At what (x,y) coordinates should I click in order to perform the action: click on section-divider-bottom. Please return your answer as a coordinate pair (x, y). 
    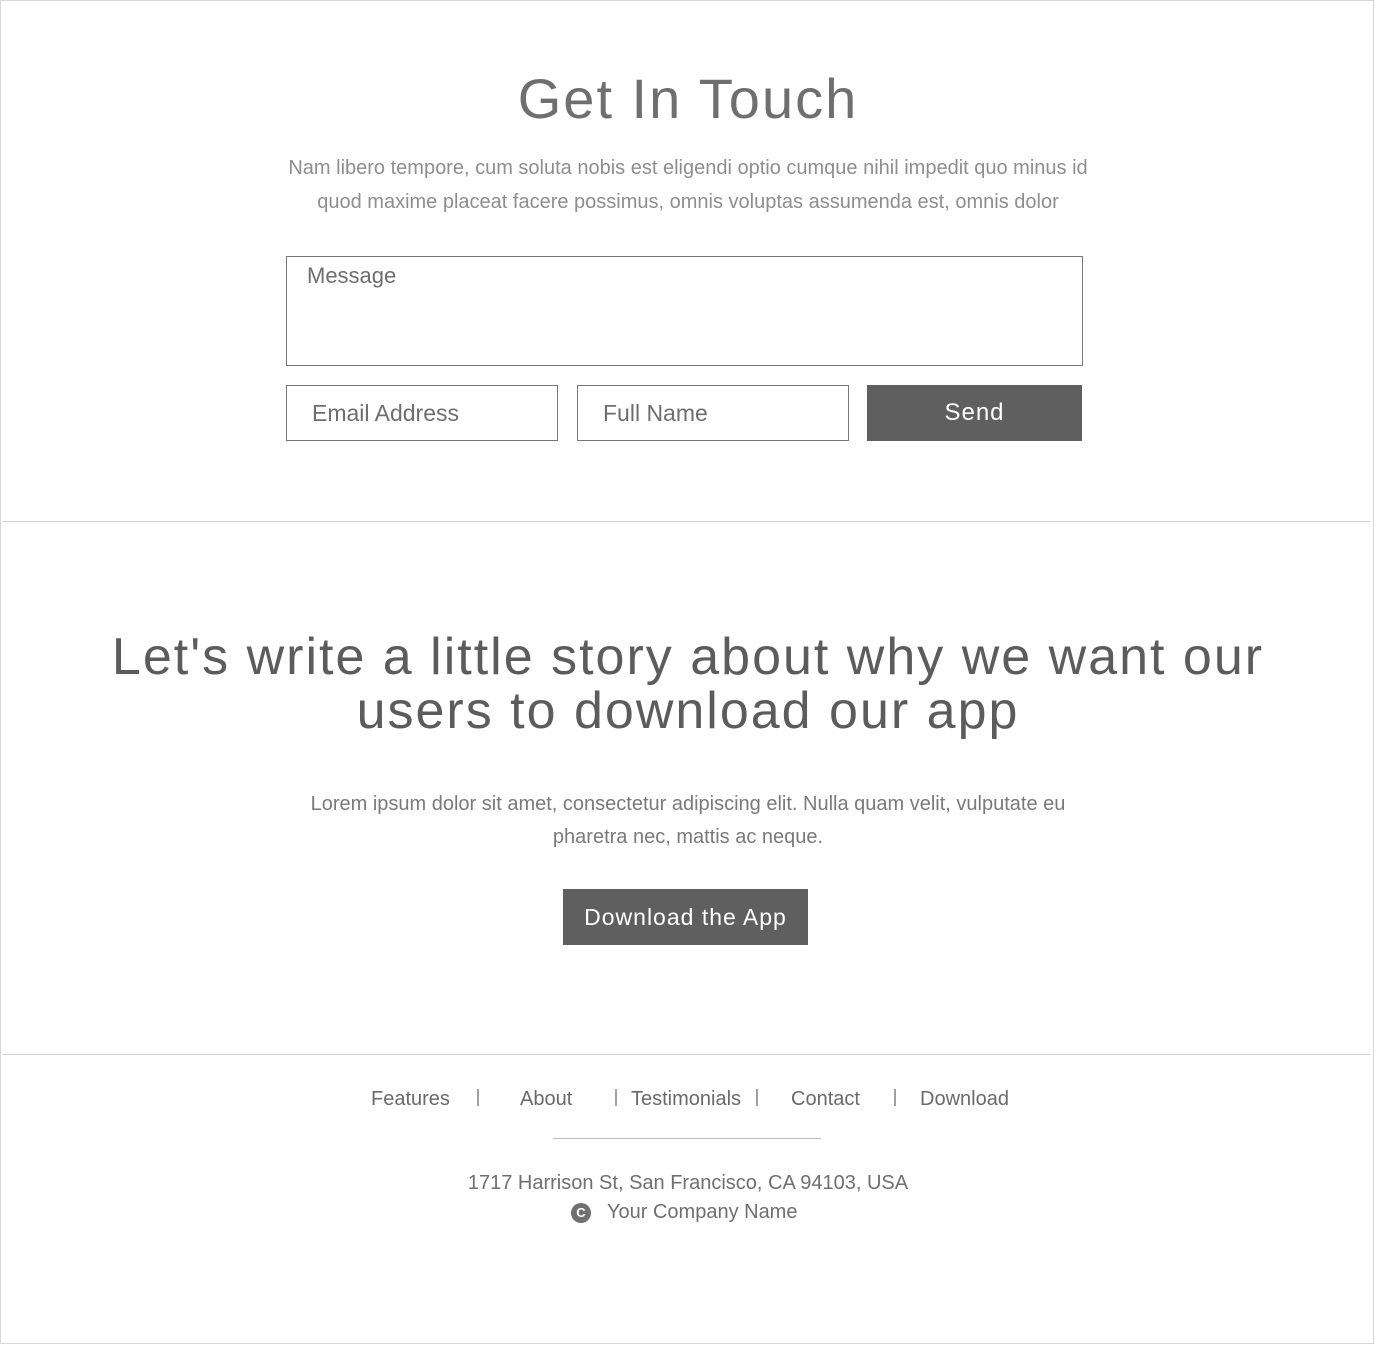
    Looking at the image, I should click on (686, 1054).